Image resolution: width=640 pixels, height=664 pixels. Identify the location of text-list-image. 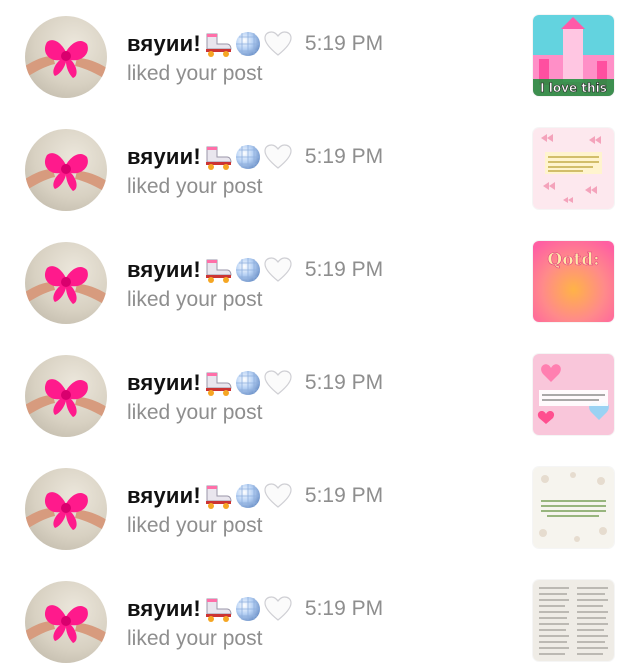
(573, 620).